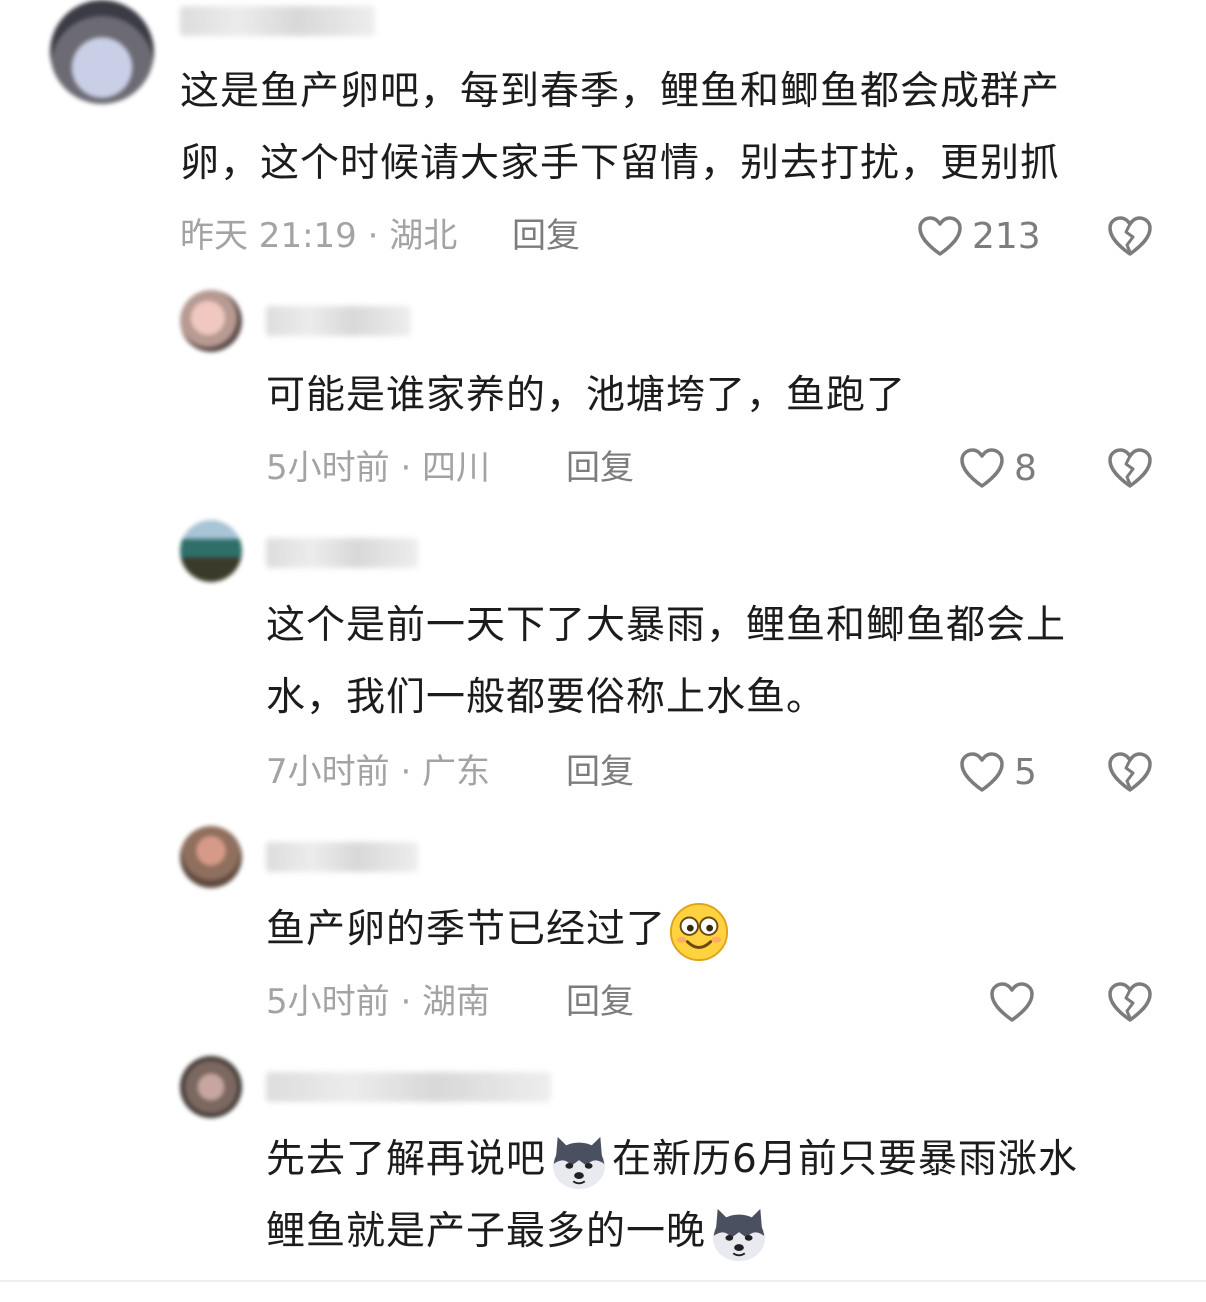  Describe the element at coordinates (672, 1160) in the screenshot. I see `comment-line: 先去了解再说吧 在新历6月前只要暴雨涨水` at that location.